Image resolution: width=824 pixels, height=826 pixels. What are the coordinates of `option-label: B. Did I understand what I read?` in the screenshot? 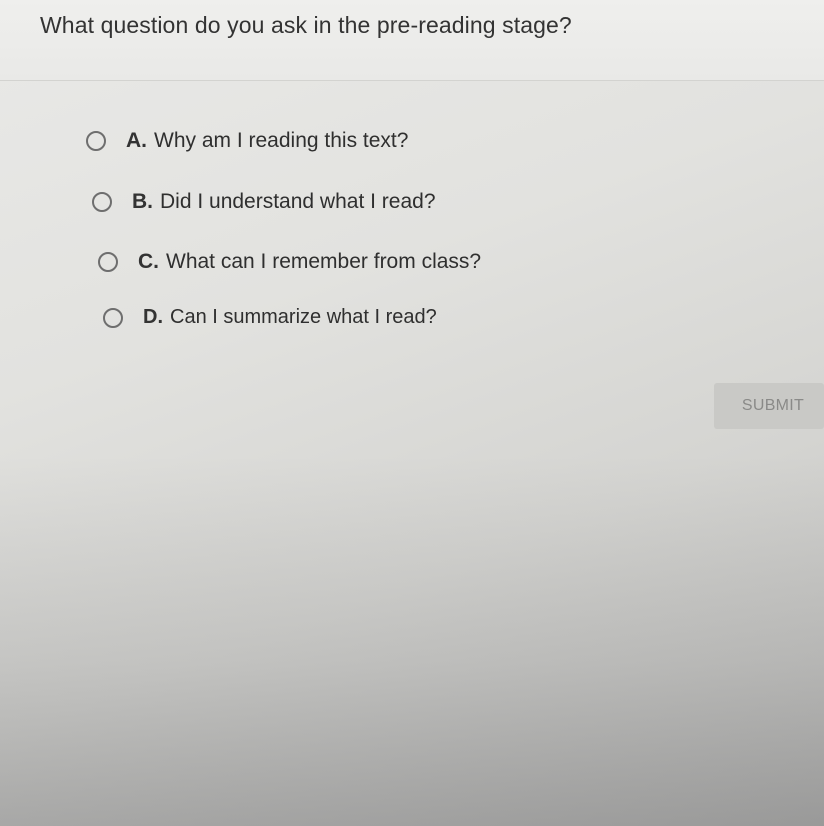 It's located at (284, 202).